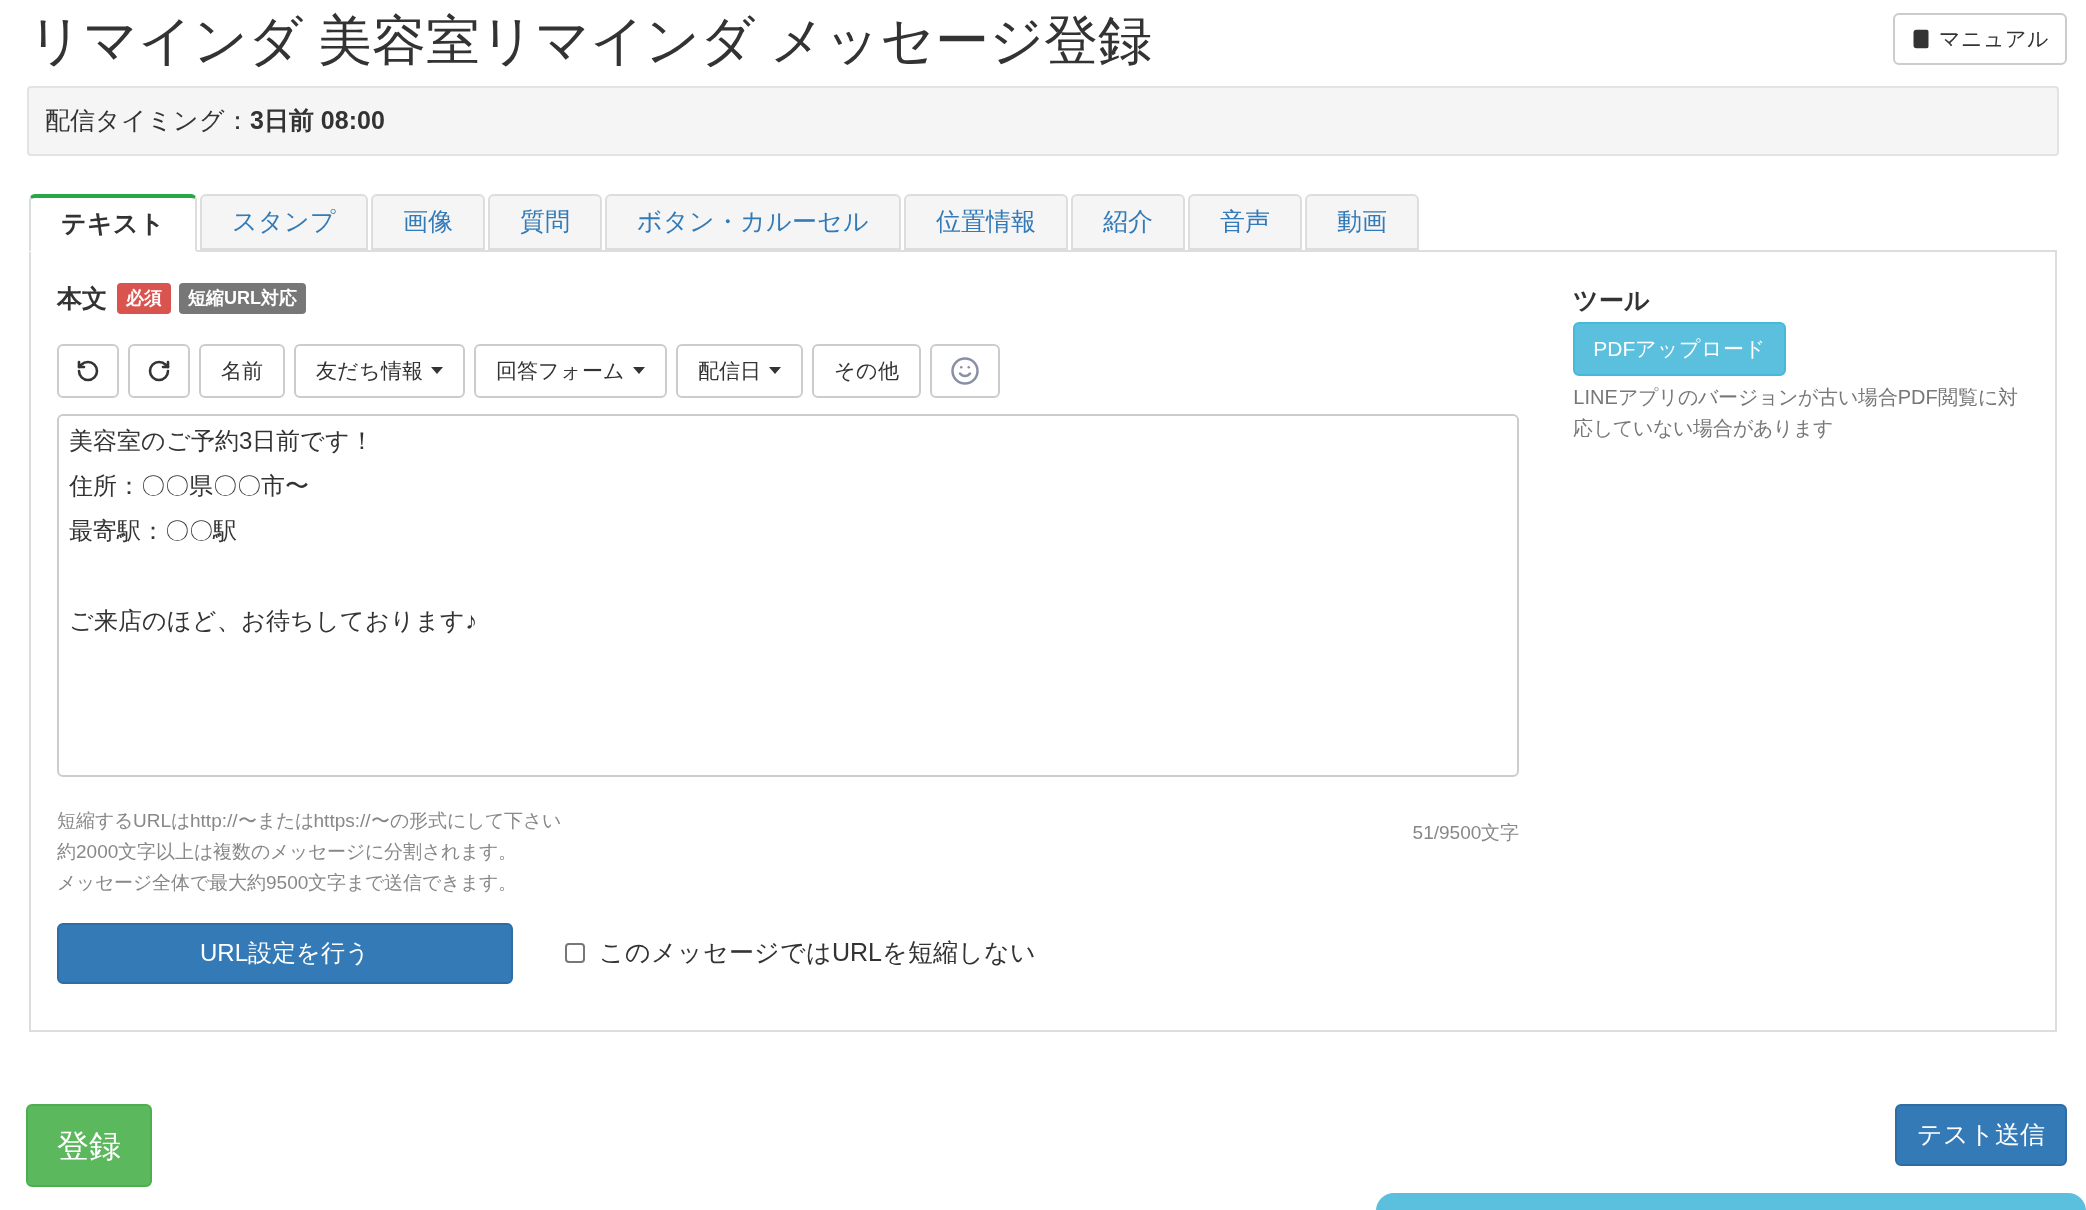 Image resolution: width=2086 pixels, height=1210 pixels. What do you see at coordinates (1796, 412) in the screenshot?
I see `tools-note: LINEアプリのバージョンが古い場合PDF閲覧に対応していない場合があります` at bounding box center [1796, 412].